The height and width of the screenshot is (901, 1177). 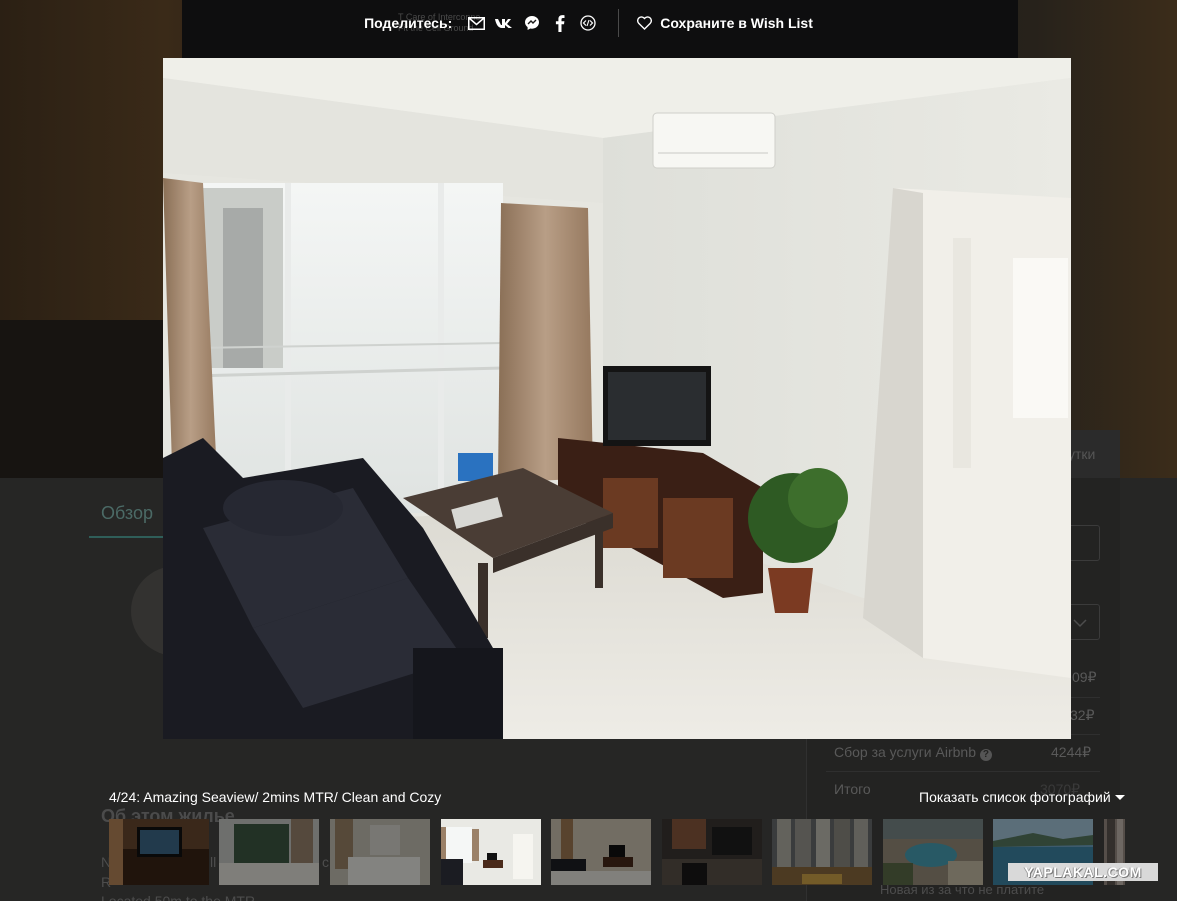 I want to click on embed-icon, so click(x=588, y=23).